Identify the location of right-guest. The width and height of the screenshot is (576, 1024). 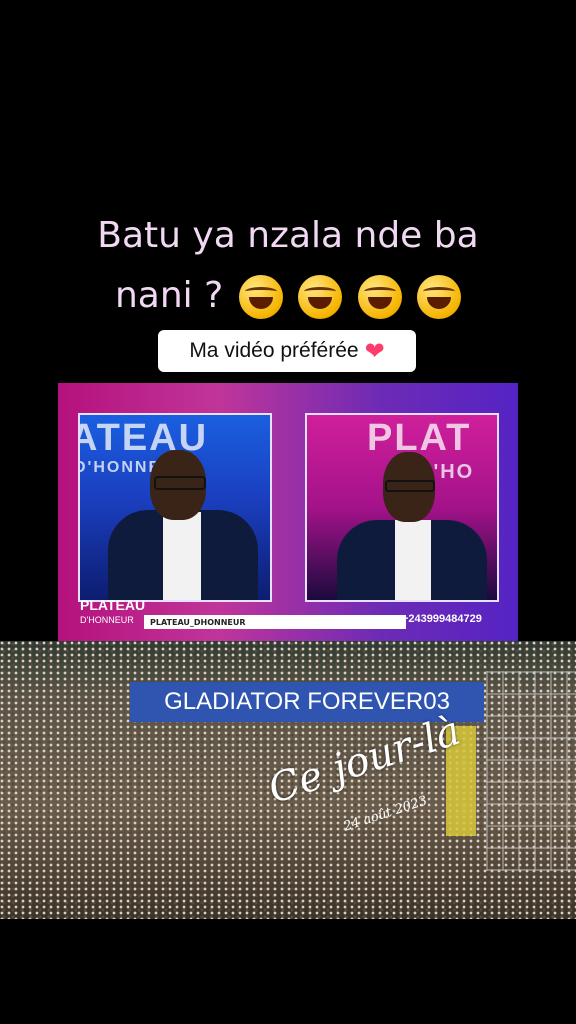
(412, 525).